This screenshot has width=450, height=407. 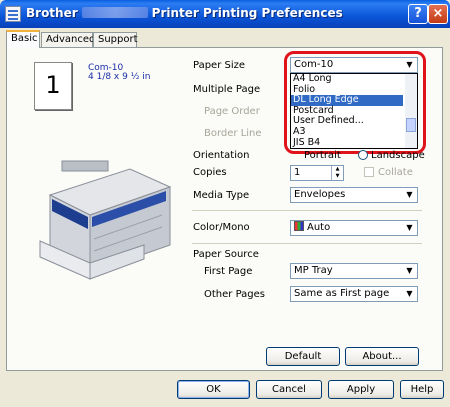 What do you see at coordinates (438, 14) in the screenshot?
I see `close-button: ×` at bounding box center [438, 14].